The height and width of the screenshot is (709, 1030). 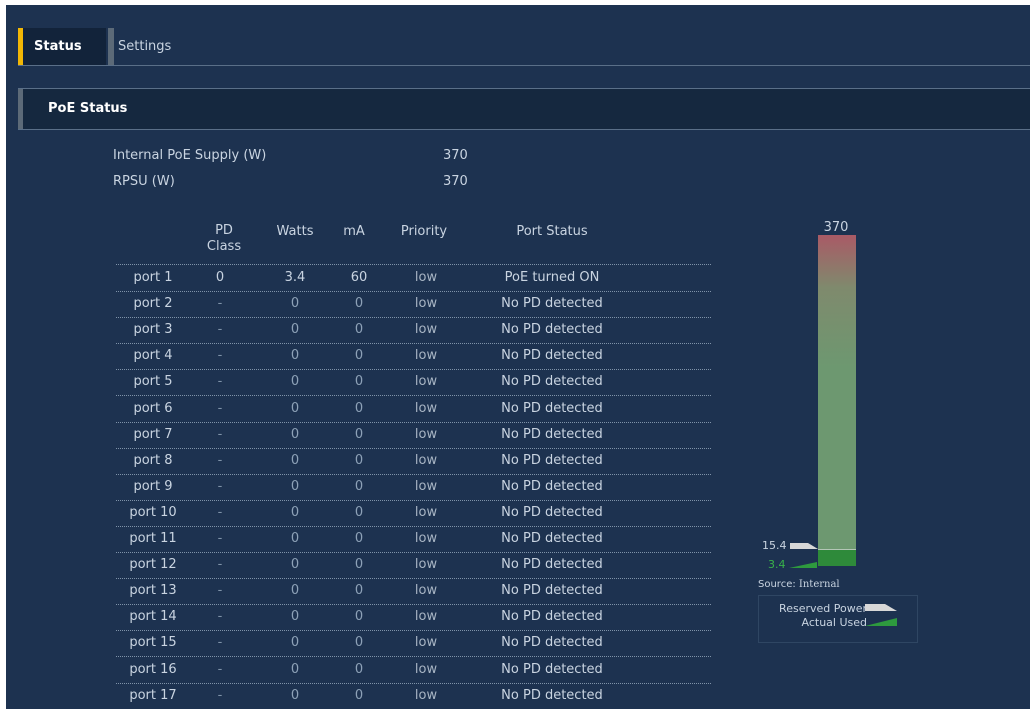 I want to click on table-cell-port: port 3, so click(x=153, y=330).